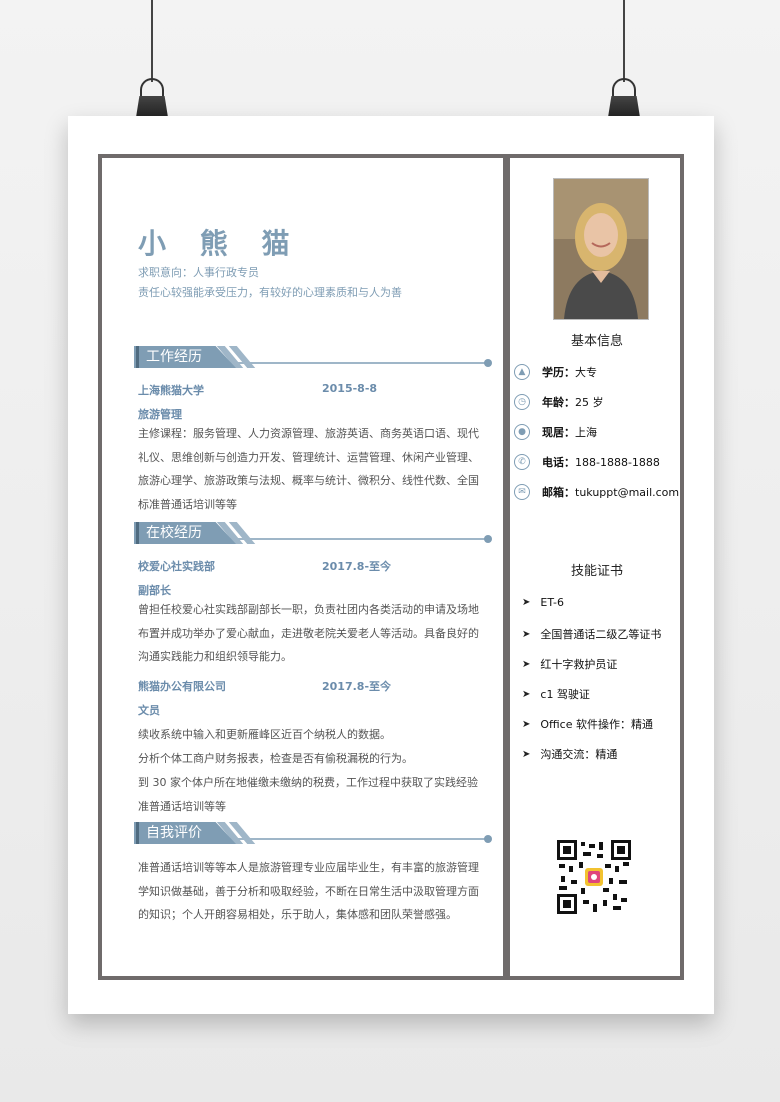  Describe the element at coordinates (596, 341) in the screenshot. I see `basic-info-title: 基本信息` at that location.